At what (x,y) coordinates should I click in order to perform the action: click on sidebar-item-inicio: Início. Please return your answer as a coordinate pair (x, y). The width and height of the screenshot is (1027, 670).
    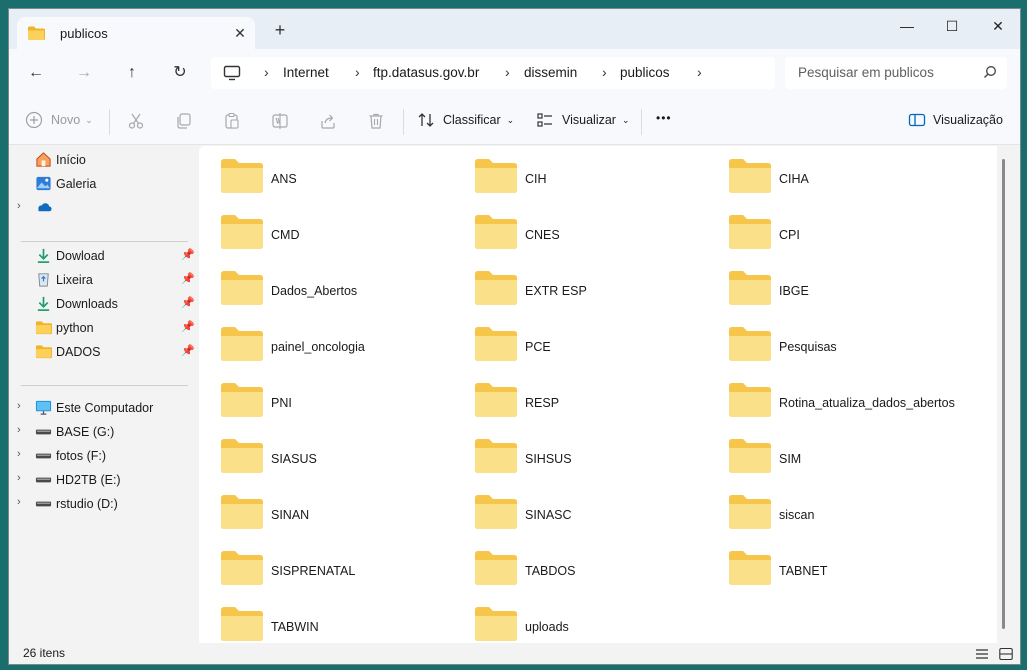
    Looking at the image, I should click on (103, 160).